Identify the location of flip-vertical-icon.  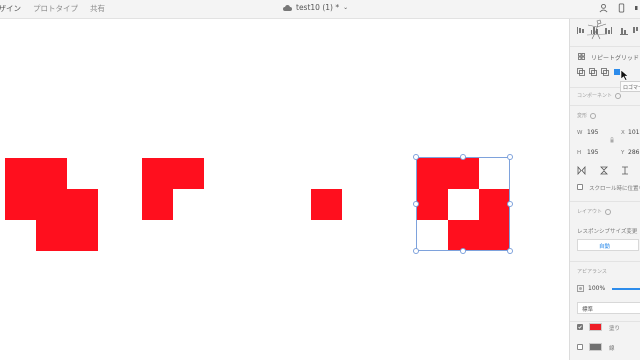
(604, 170).